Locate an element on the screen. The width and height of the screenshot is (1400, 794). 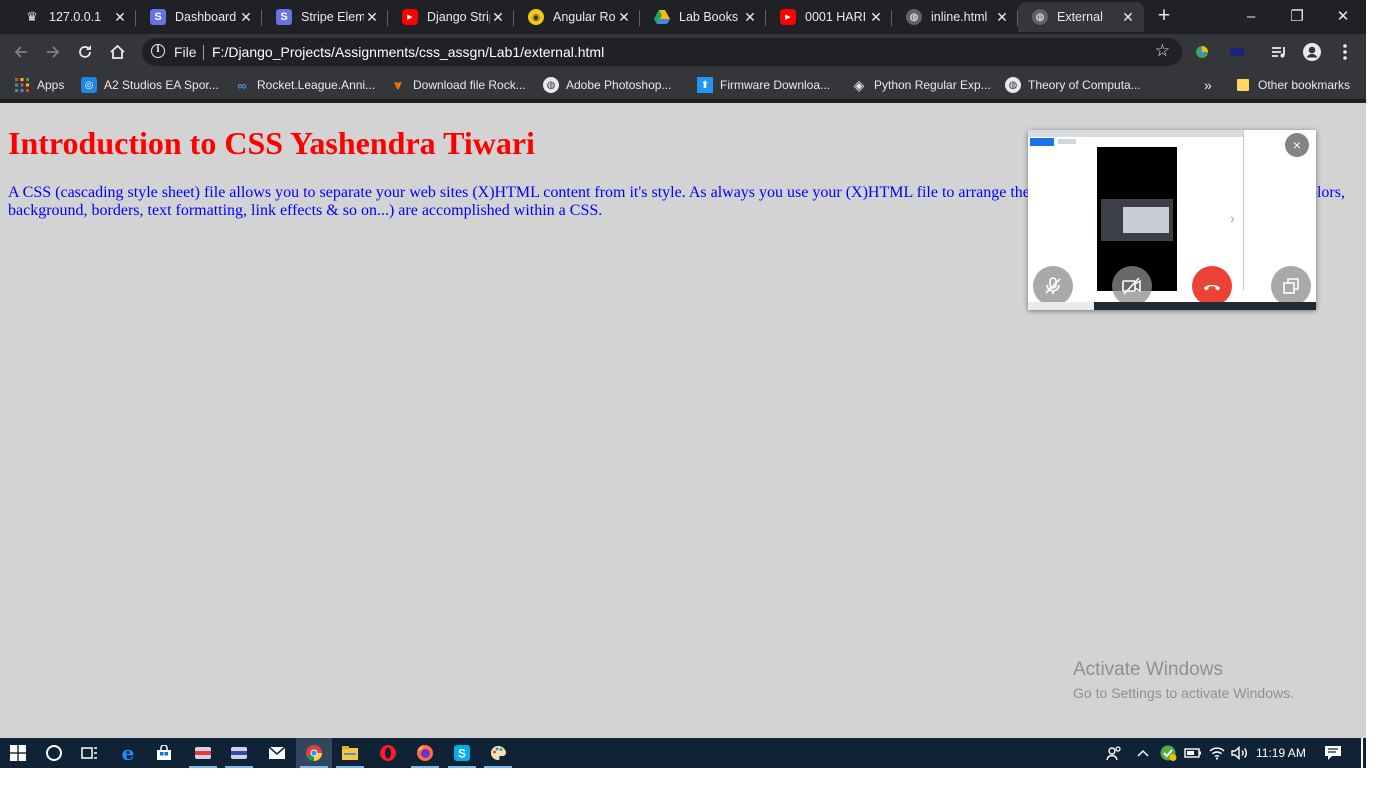
home-icon is located at coordinates (117, 52).